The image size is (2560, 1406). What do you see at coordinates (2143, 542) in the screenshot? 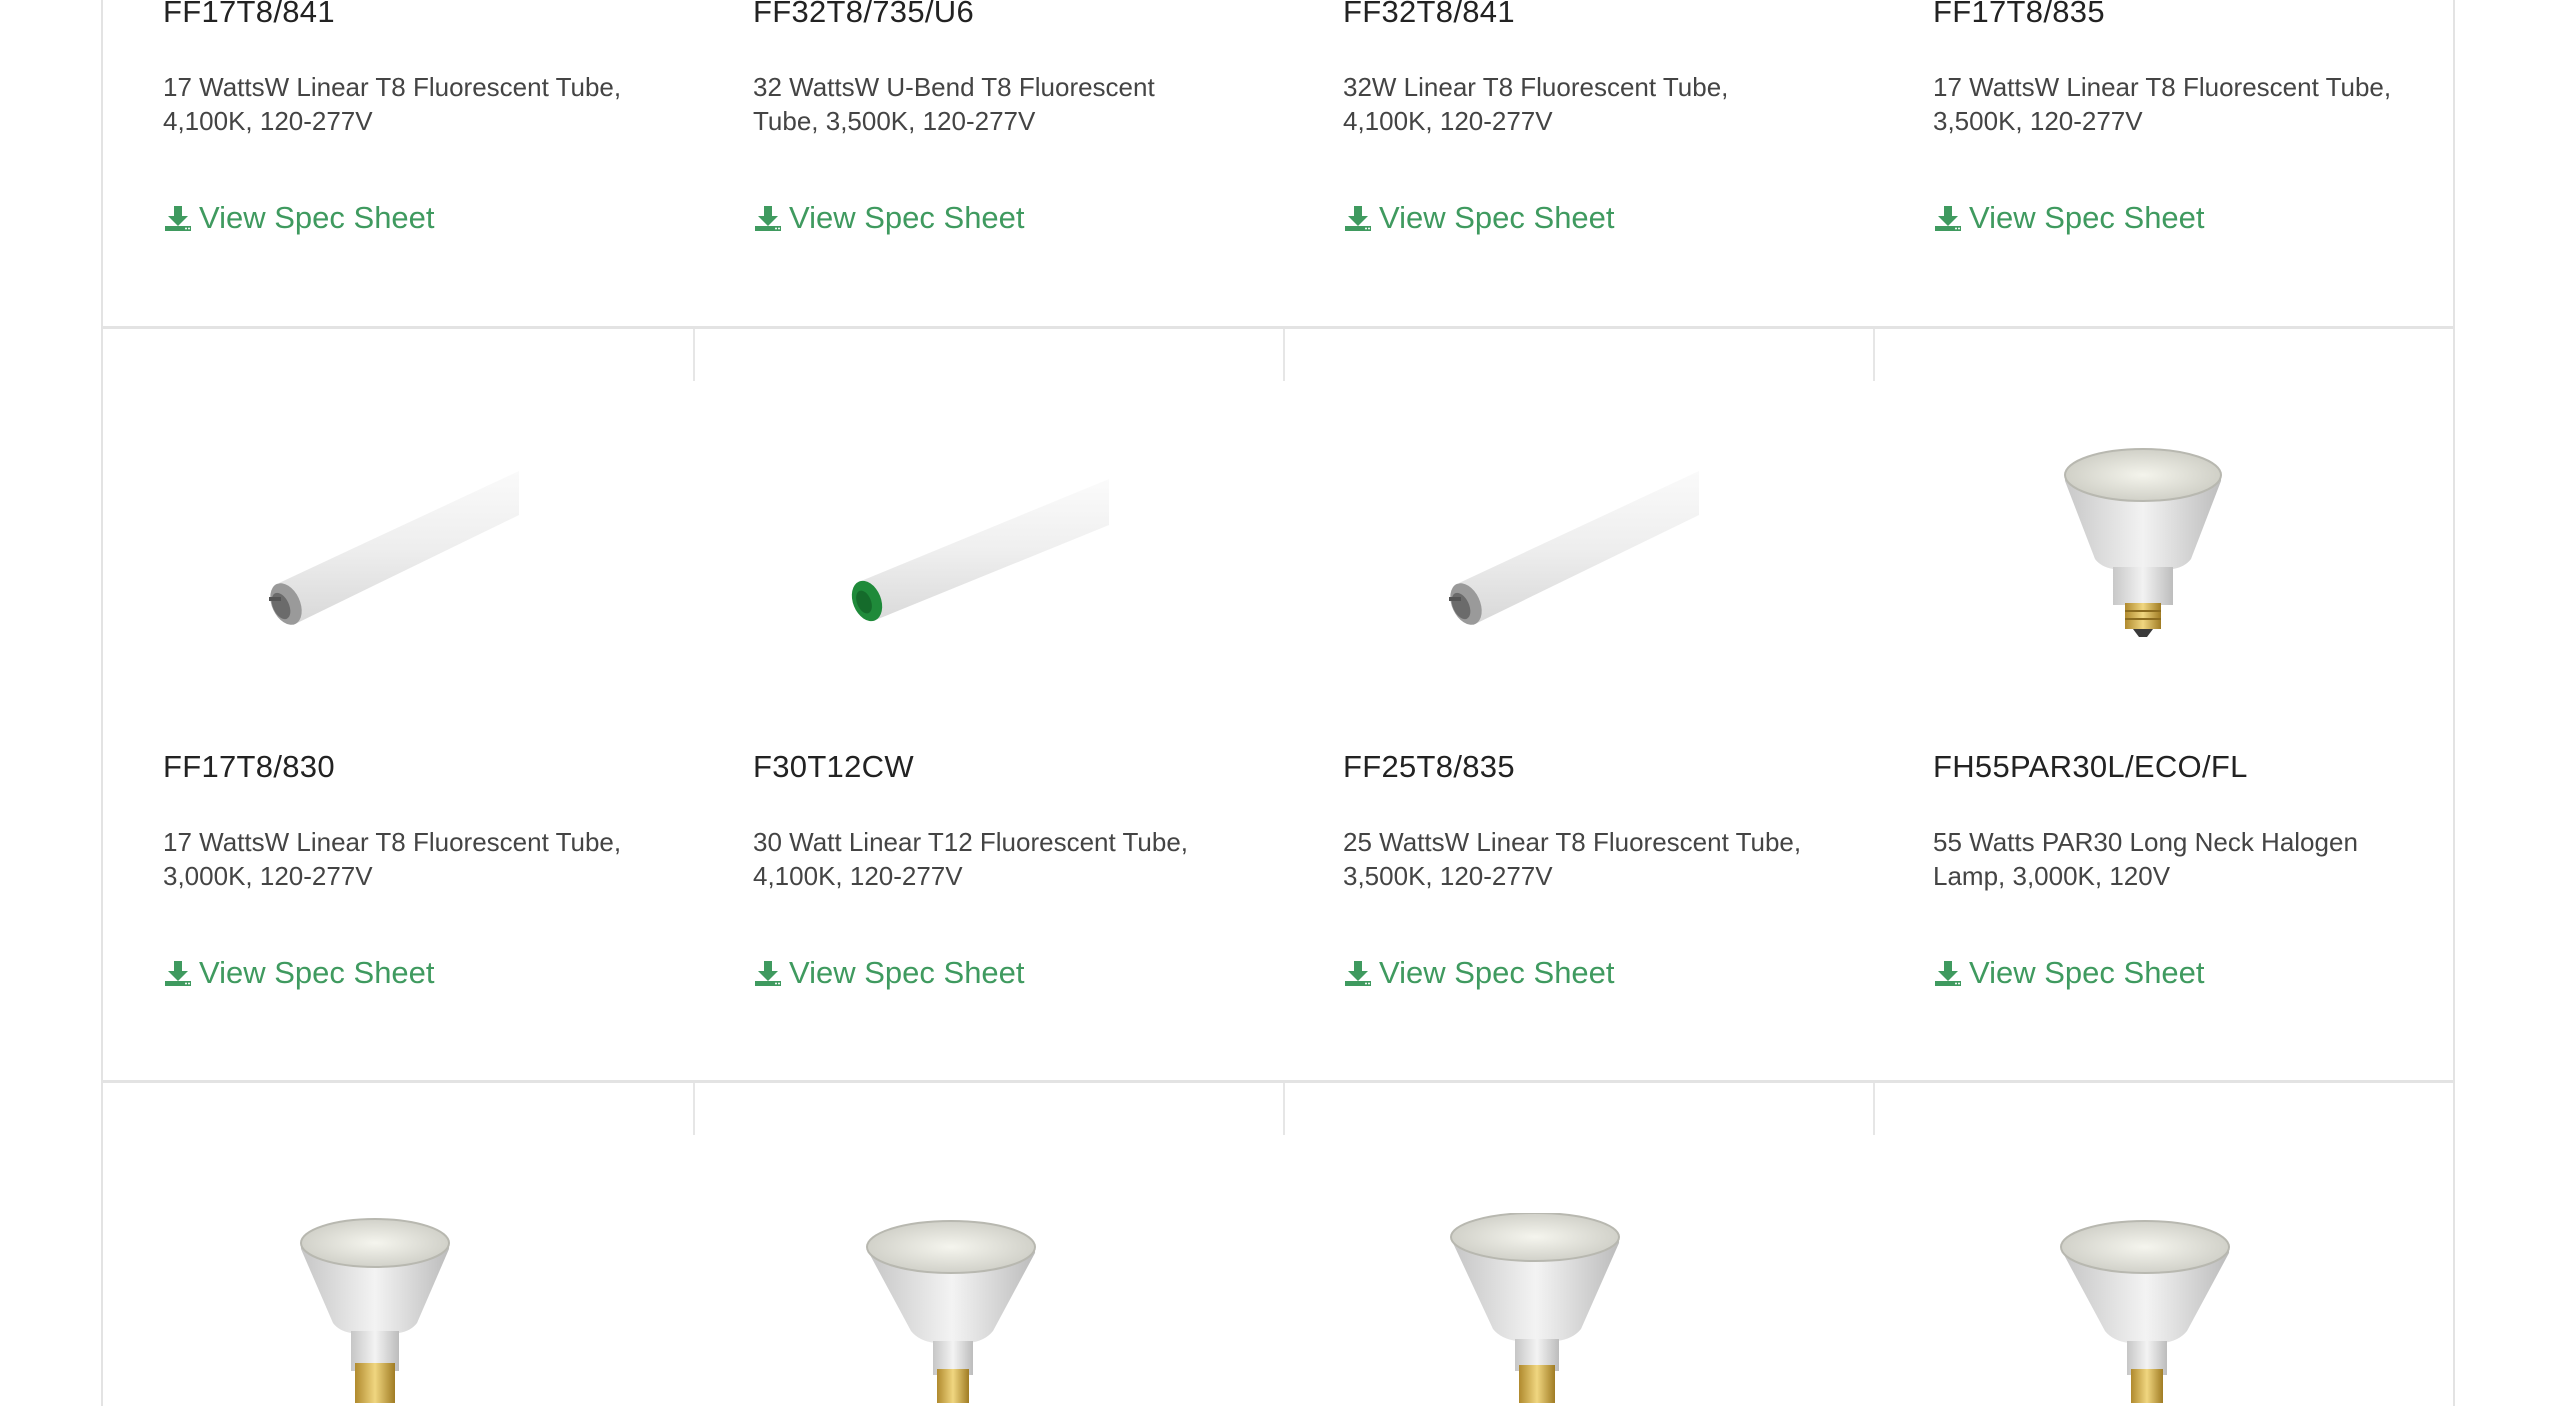
I see `par30-halogen-lamp-image` at bounding box center [2143, 542].